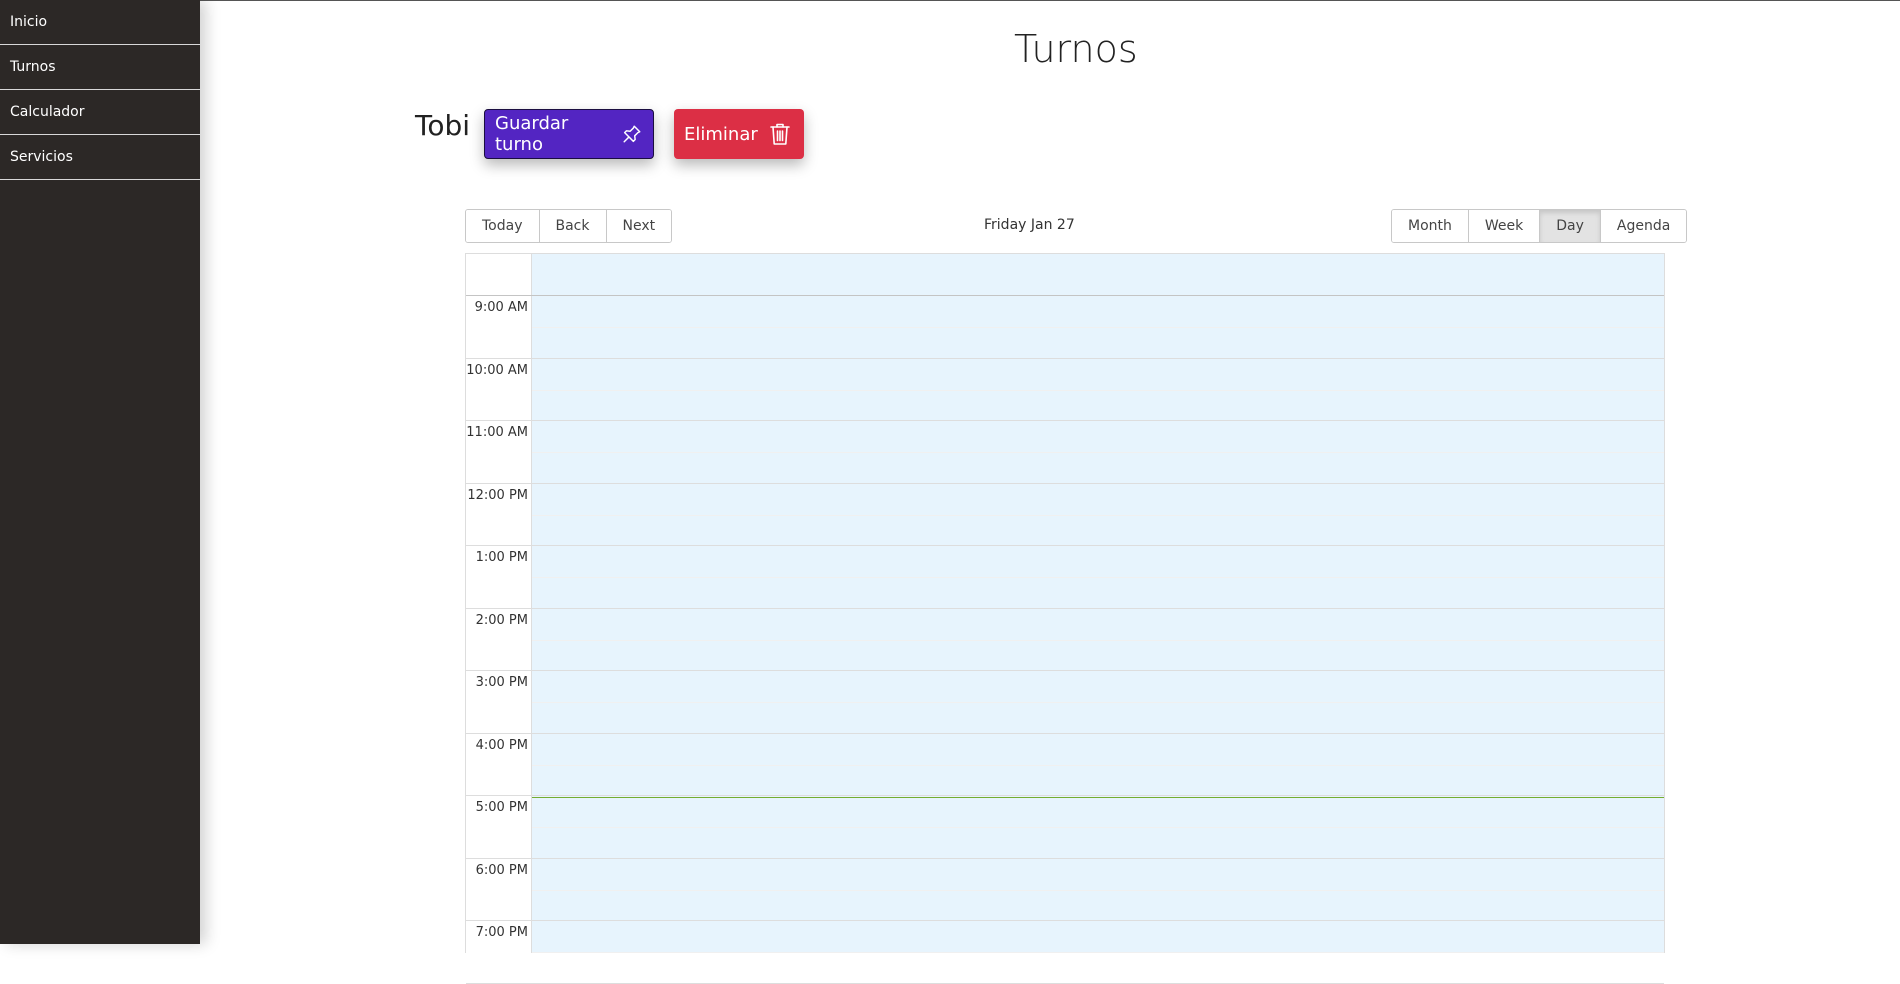 This screenshot has height=984, width=1900. I want to click on time-slot: 5:00 PM, so click(499, 827).